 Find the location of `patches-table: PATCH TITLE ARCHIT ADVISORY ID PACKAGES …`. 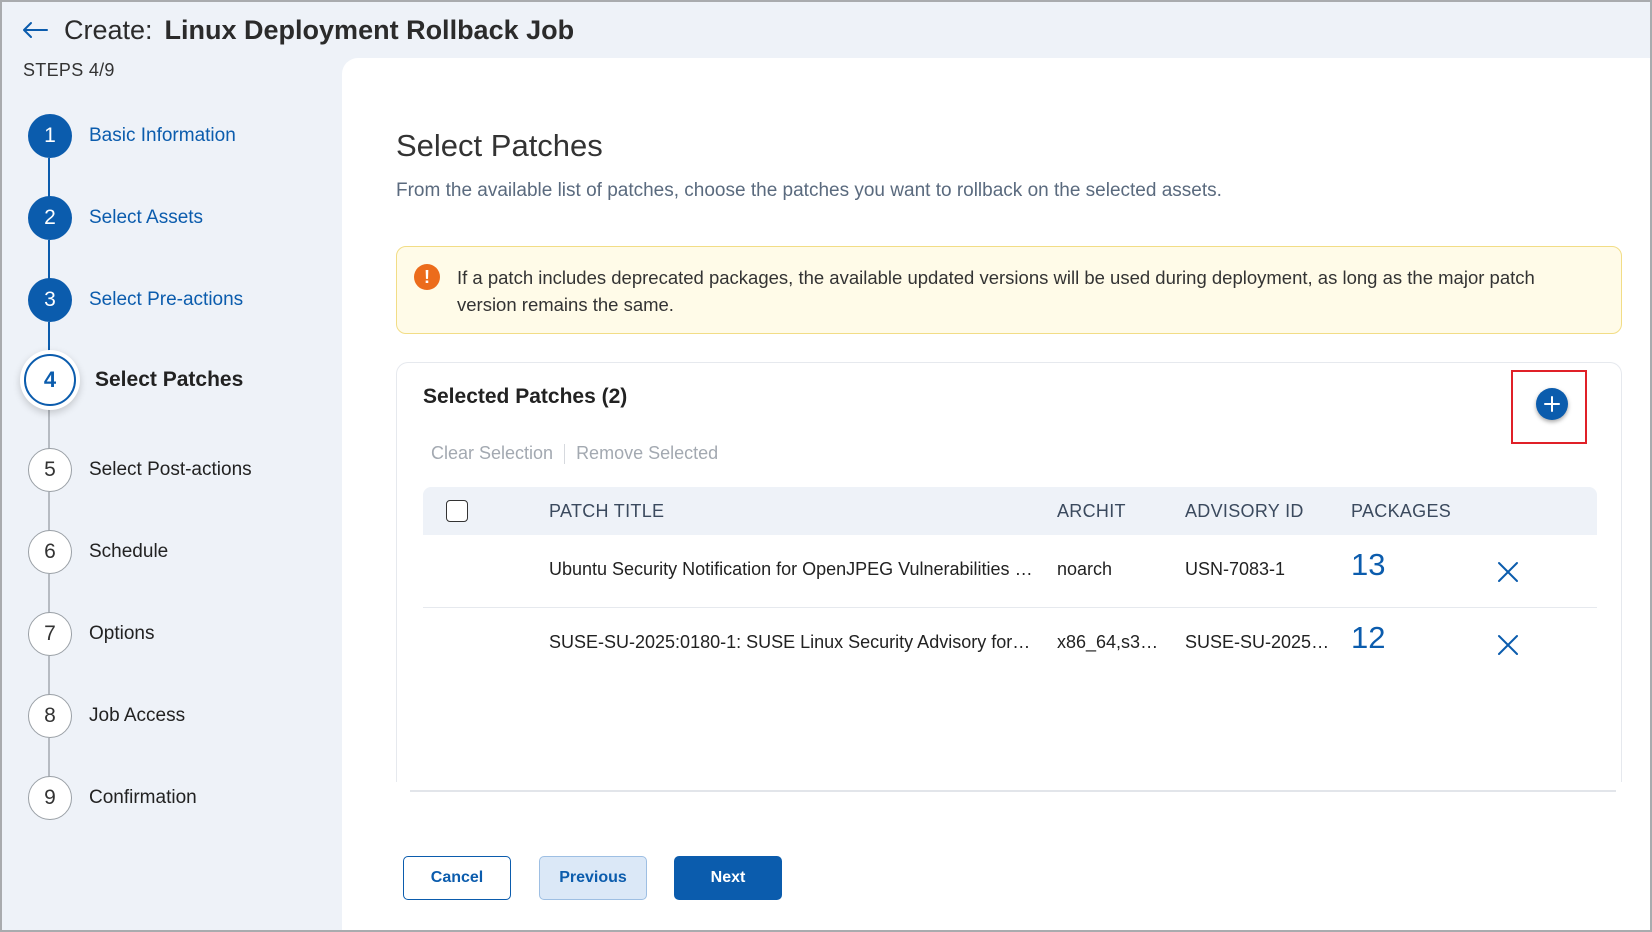

patches-table: PATCH TITLE ARCHIT ADVISORY ID PACKAGES … is located at coordinates (1010, 584).